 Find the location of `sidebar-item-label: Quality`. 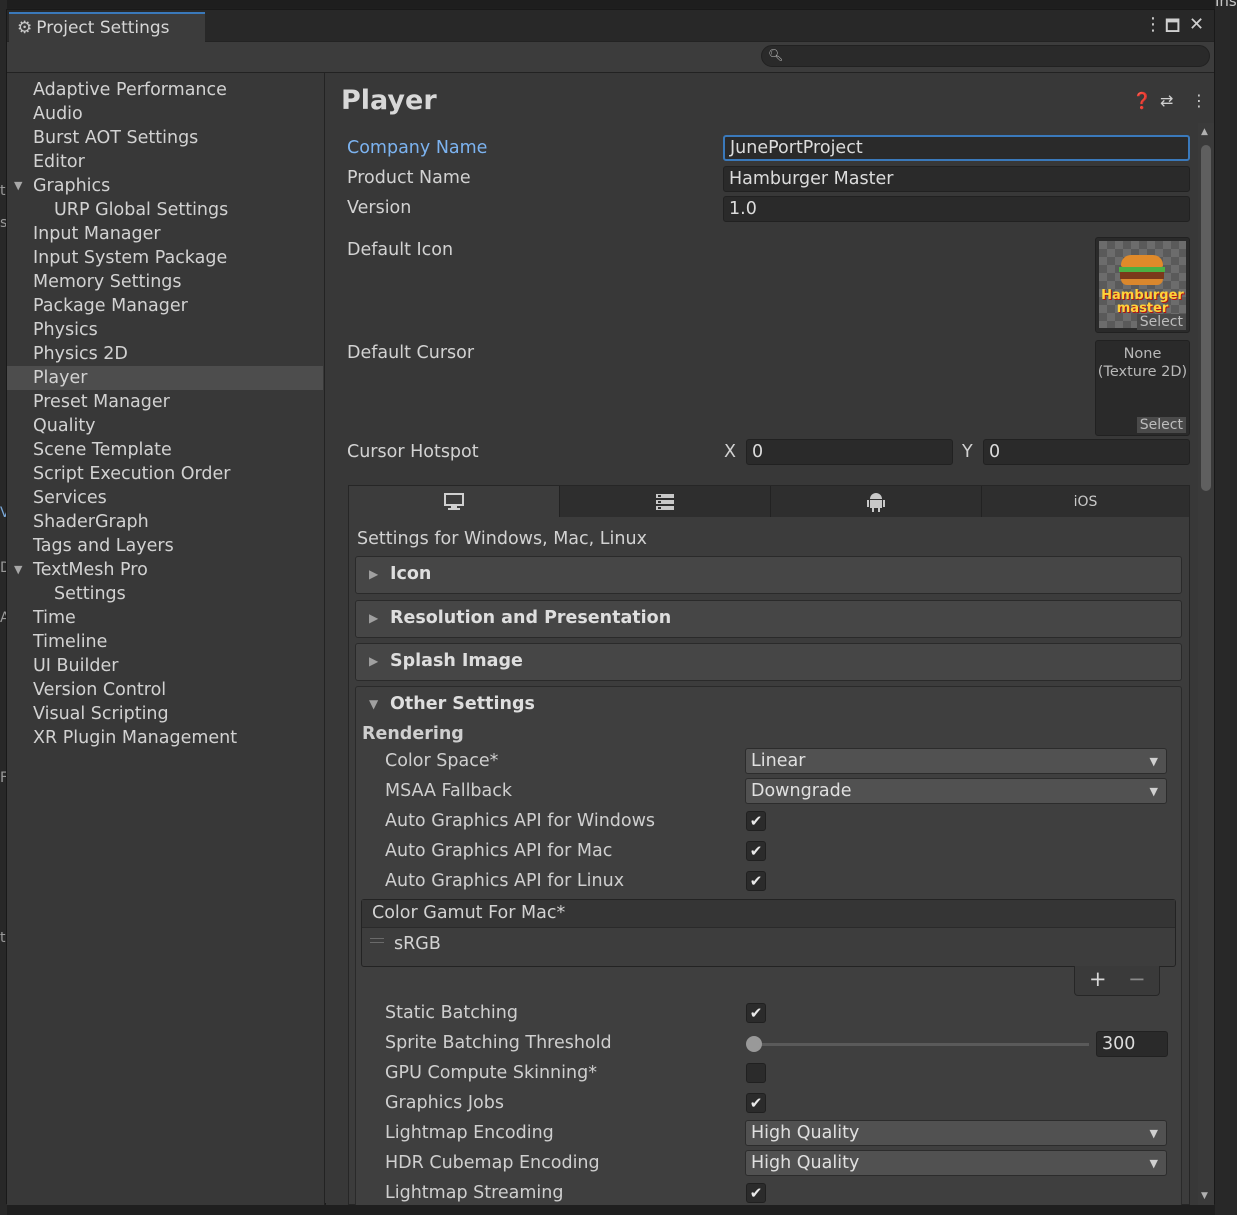

sidebar-item-label: Quality is located at coordinates (64, 426).